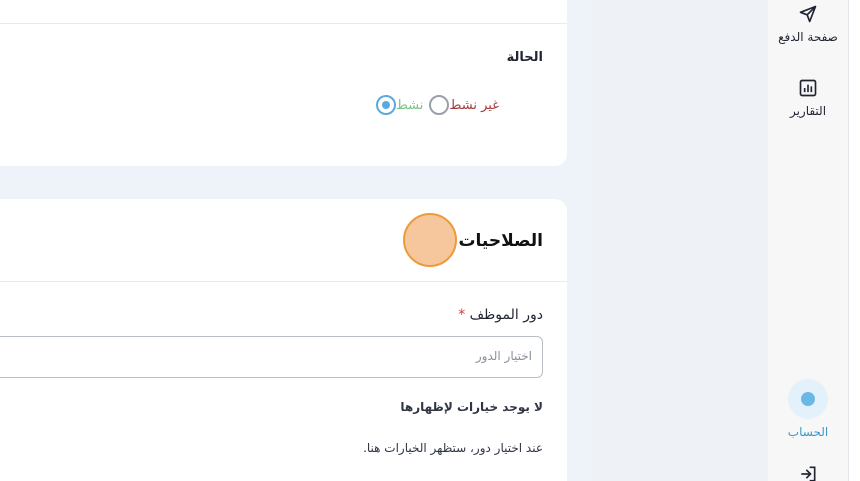 The image size is (860, 481). I want to click on sidebar-item-label: التقارير, so click(808, 111).